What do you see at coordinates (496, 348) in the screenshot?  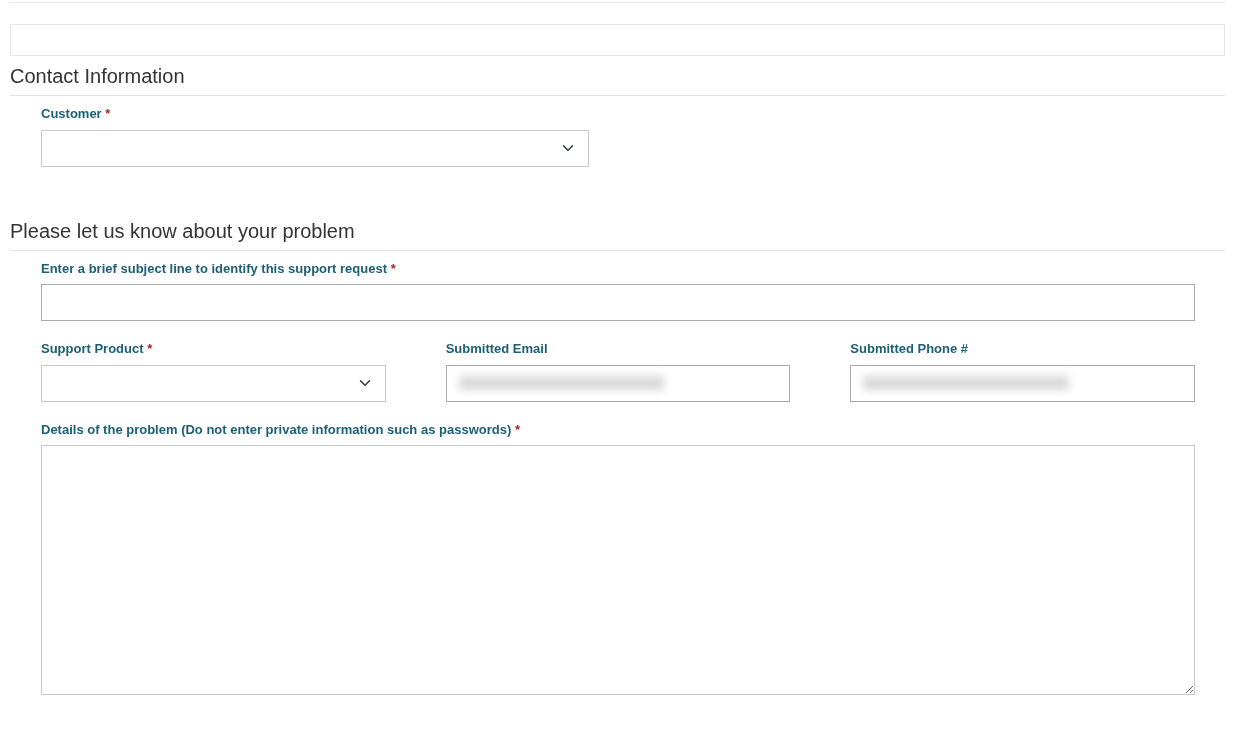 I see `field-label: Submitted Email` at bounding box center [496, 348].